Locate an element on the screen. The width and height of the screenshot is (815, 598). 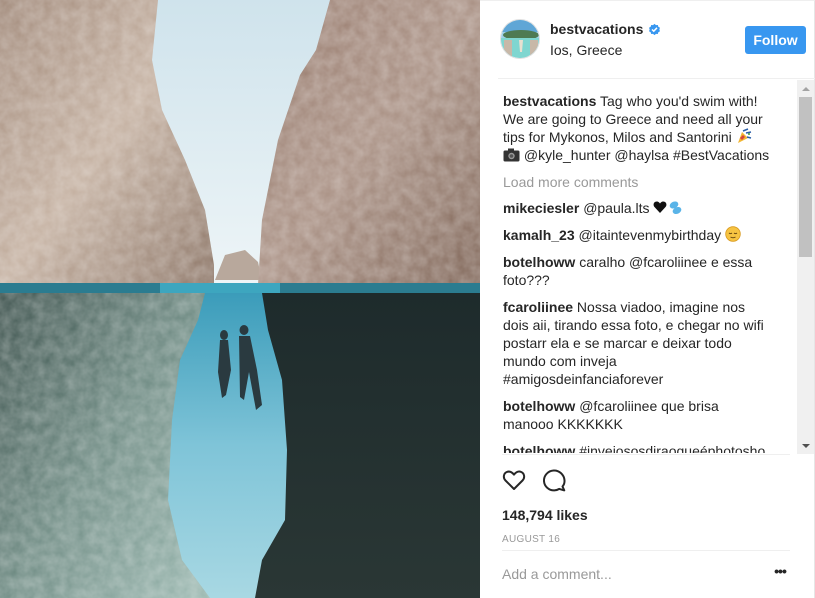
post-actions: 148,794 likes AUGUST 16 is located at coordinates (646, 499).